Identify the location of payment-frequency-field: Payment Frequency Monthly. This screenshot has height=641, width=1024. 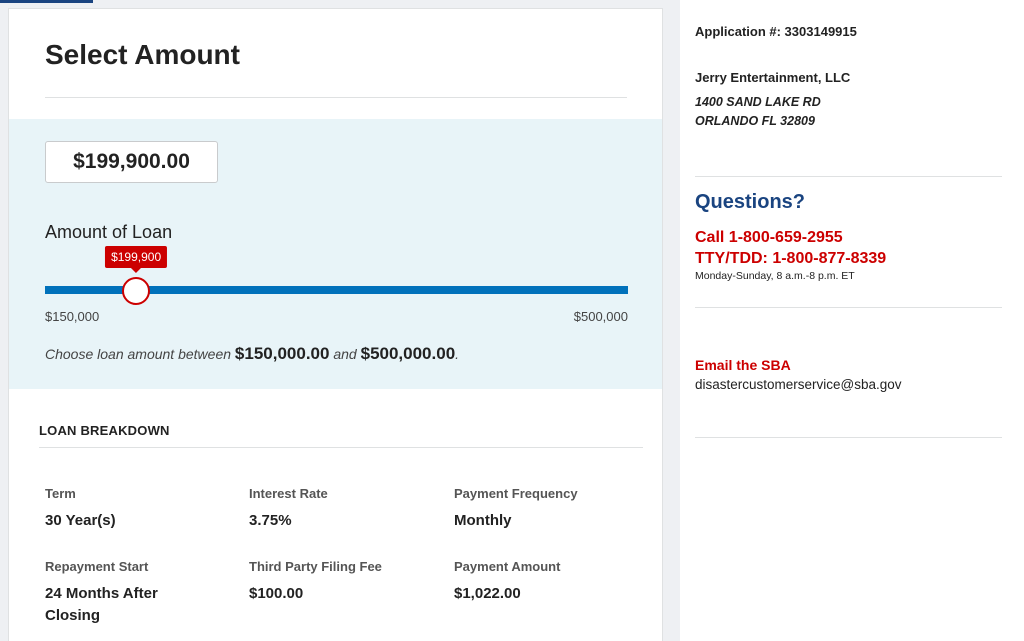
(544, 509).